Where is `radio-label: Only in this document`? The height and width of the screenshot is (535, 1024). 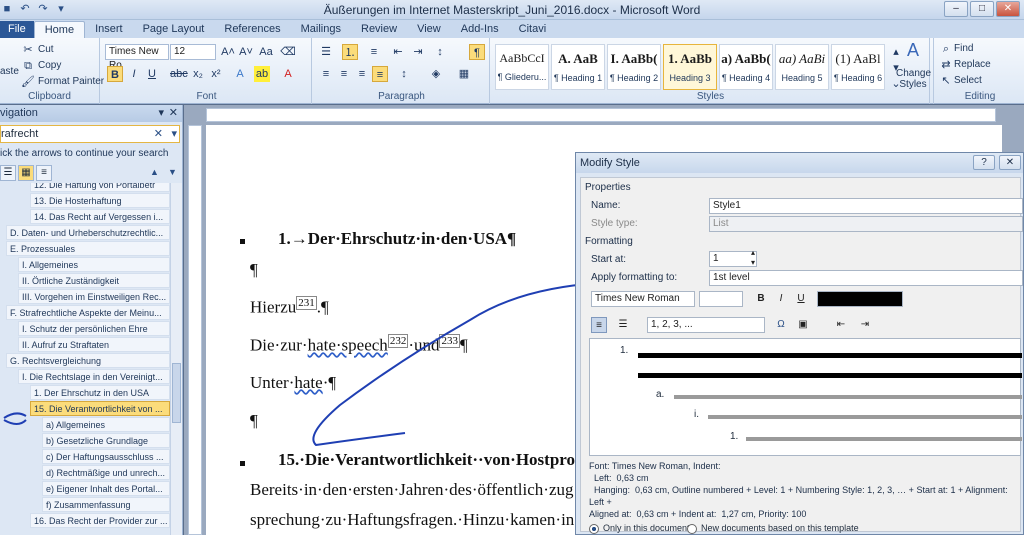 radio-label: Only in this document is located at coordinates (646, 528).